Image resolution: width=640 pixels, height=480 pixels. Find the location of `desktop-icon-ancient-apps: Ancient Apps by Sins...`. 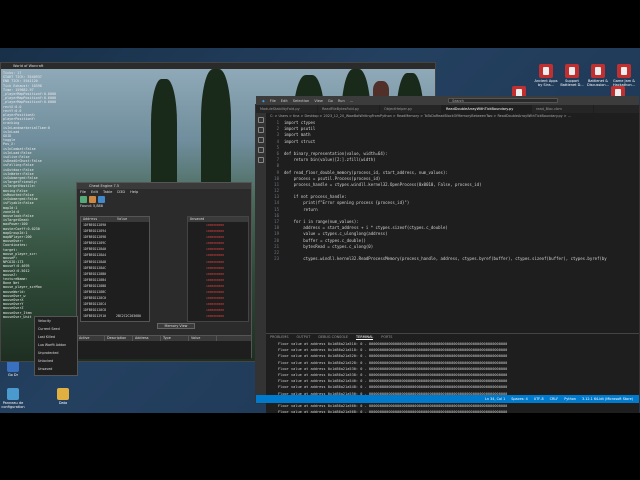

desktop-icon-ancient-apps: Ancient Apps by Sins... is located at coordinates (546, 75).